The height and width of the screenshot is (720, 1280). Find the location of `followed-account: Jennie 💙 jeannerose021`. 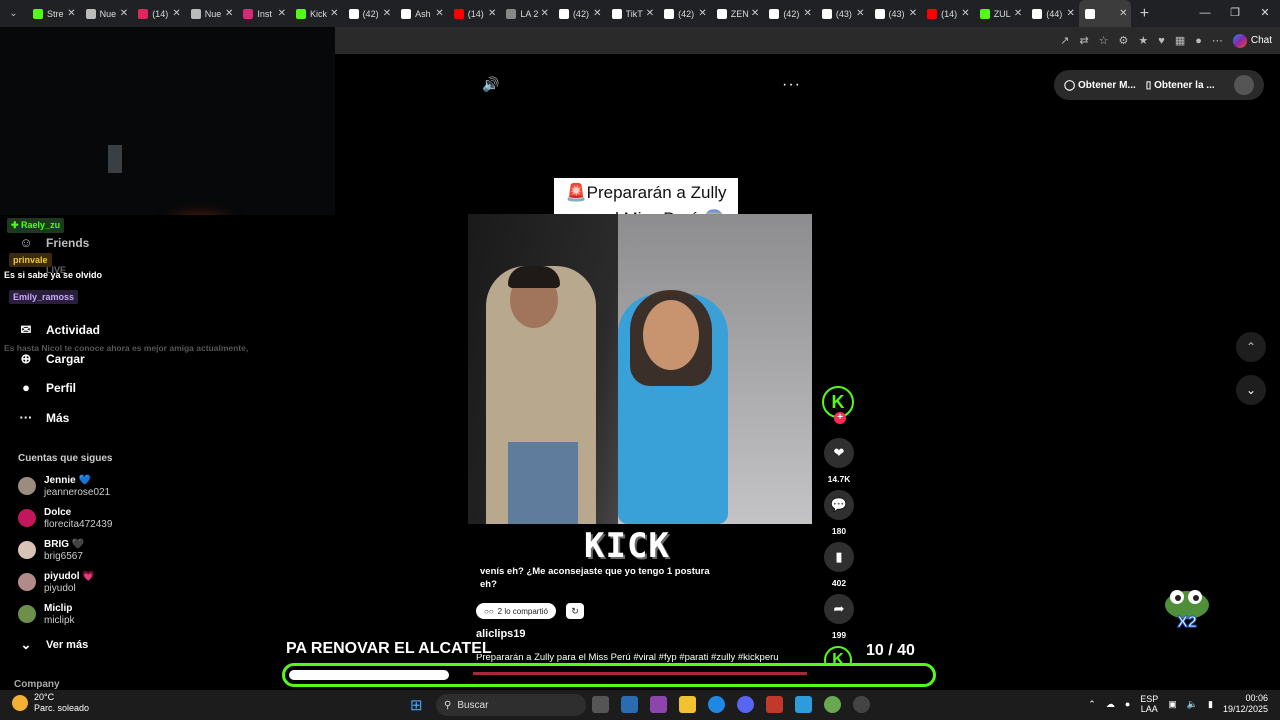

followed-account: Jennie 💙 jeannerose021 is located at coordinates (64, 487).